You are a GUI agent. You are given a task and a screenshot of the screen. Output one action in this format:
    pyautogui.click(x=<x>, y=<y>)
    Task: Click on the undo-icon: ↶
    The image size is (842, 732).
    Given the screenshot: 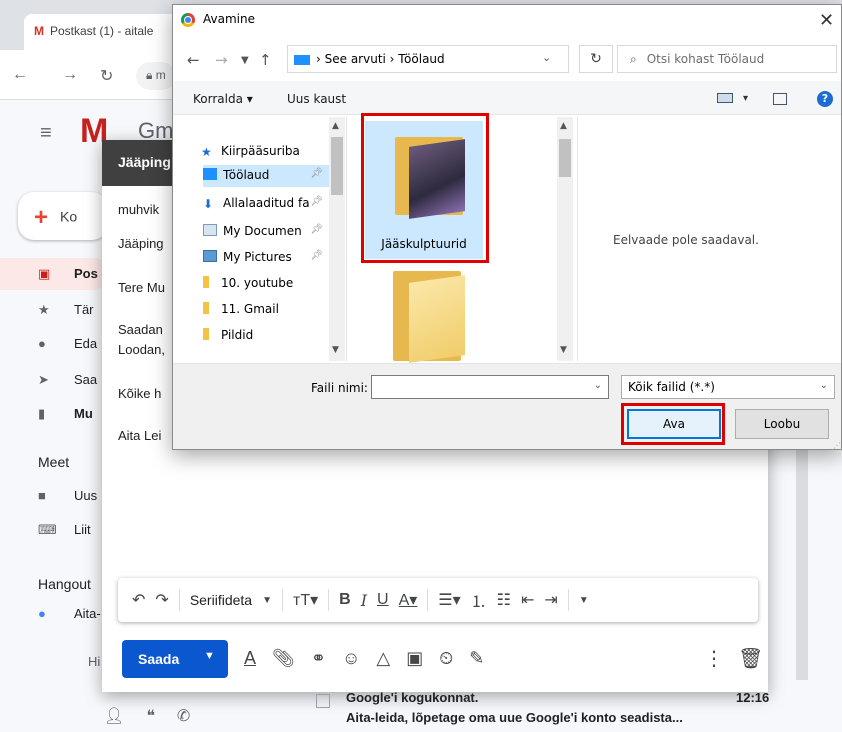 What is the action you would take?
    pyautogui.click(x=138, y=600)
    